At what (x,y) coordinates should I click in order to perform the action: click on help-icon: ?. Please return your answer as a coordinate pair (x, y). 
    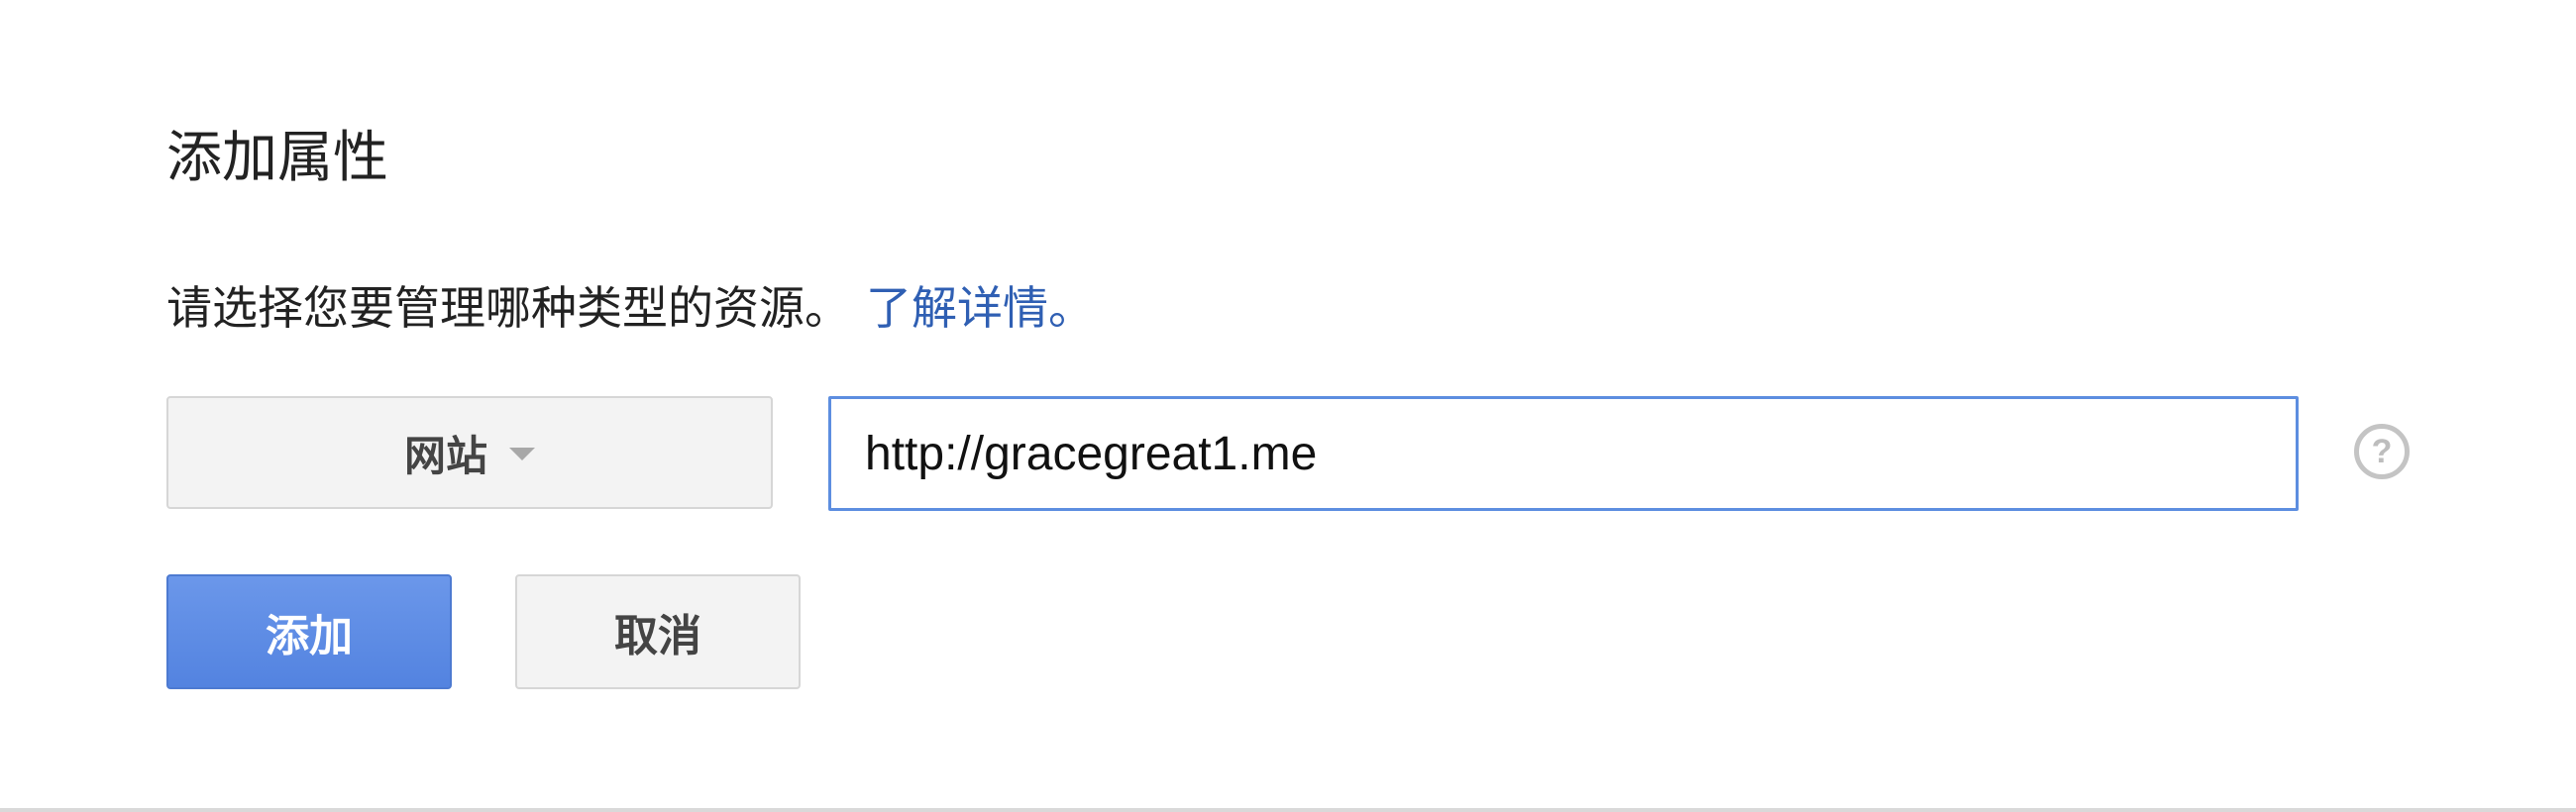
    Looking at the image, I should click on (2382, 451).